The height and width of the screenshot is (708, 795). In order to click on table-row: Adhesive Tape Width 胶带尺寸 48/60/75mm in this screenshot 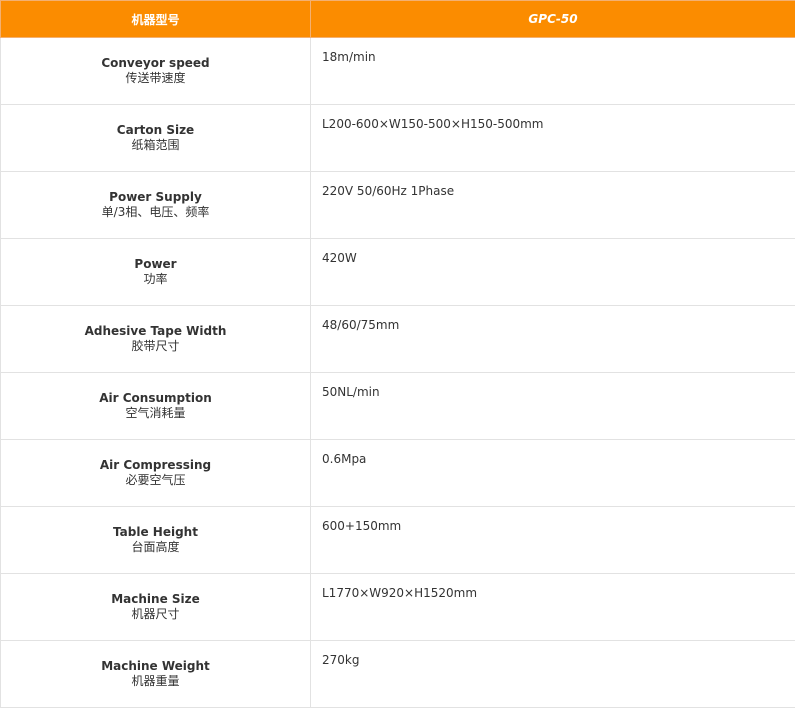, I will do `click(398, 339)`.